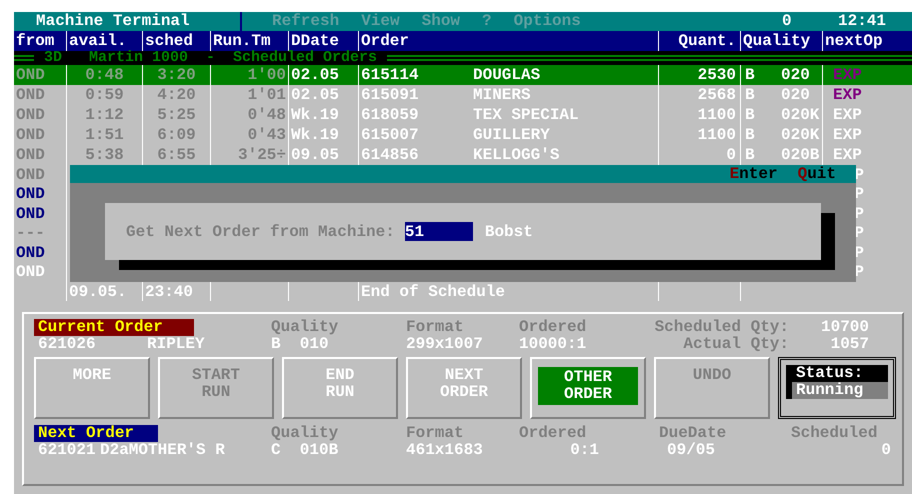  What do you see at coordinates (315, 155) in the screenshot?
I see `table-cell-text: 09.05` at bounding box center [315, 155].